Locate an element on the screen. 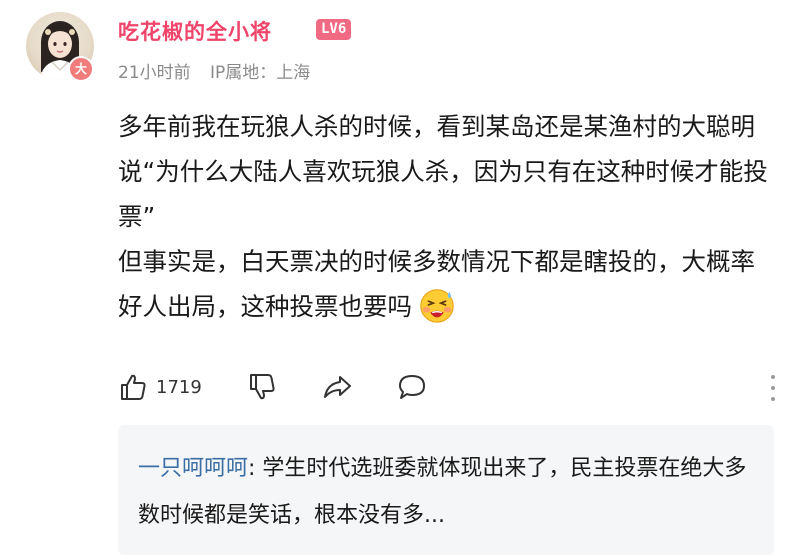 This screenshot has height=555, width=800. action-bar: 1719 is located at coordinates (448, 387).